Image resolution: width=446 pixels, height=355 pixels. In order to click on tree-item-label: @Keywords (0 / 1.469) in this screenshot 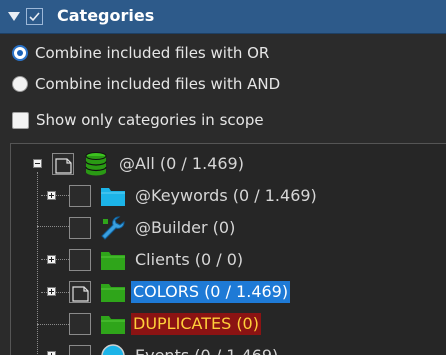, I will do `click(226, 195)`.